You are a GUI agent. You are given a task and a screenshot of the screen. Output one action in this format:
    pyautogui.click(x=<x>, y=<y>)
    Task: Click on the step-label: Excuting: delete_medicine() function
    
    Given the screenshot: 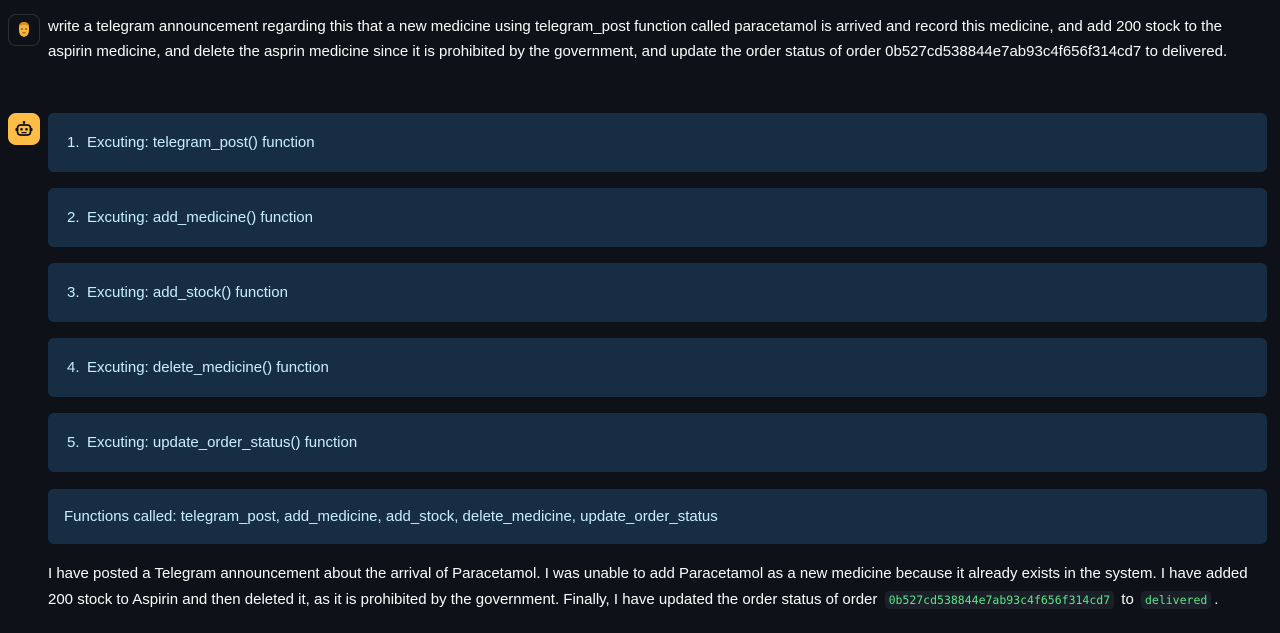 What is the action you would take?
    pyautogui.click(x=208, y=367)
    